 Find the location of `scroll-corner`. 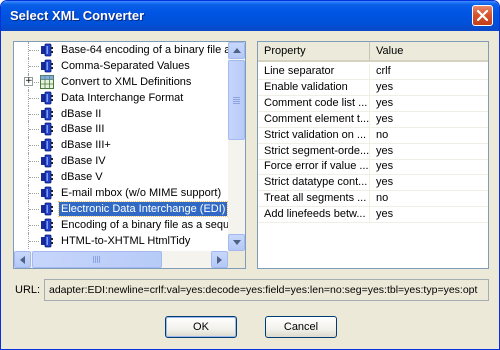

scroll-corner is located at coordinates (236, 259).